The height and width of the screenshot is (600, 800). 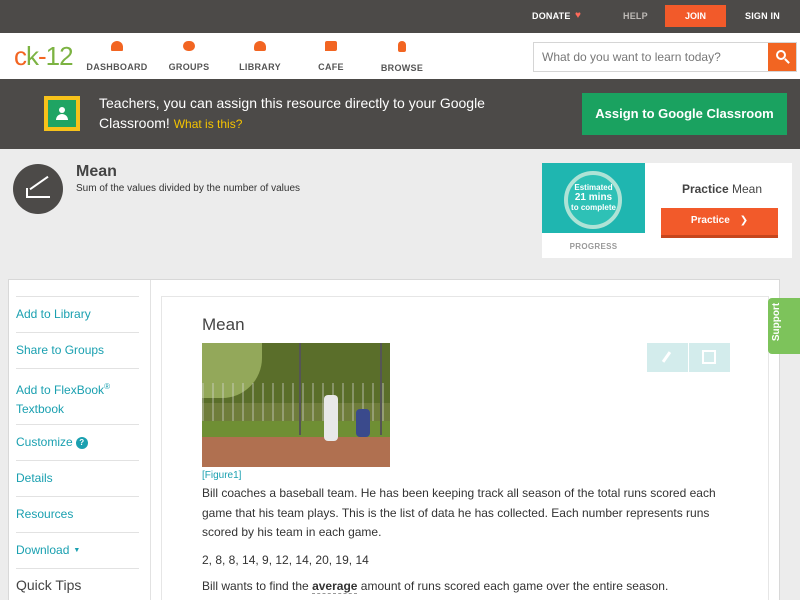 I want to click on pencil-icon, so click(x=666, y=357).